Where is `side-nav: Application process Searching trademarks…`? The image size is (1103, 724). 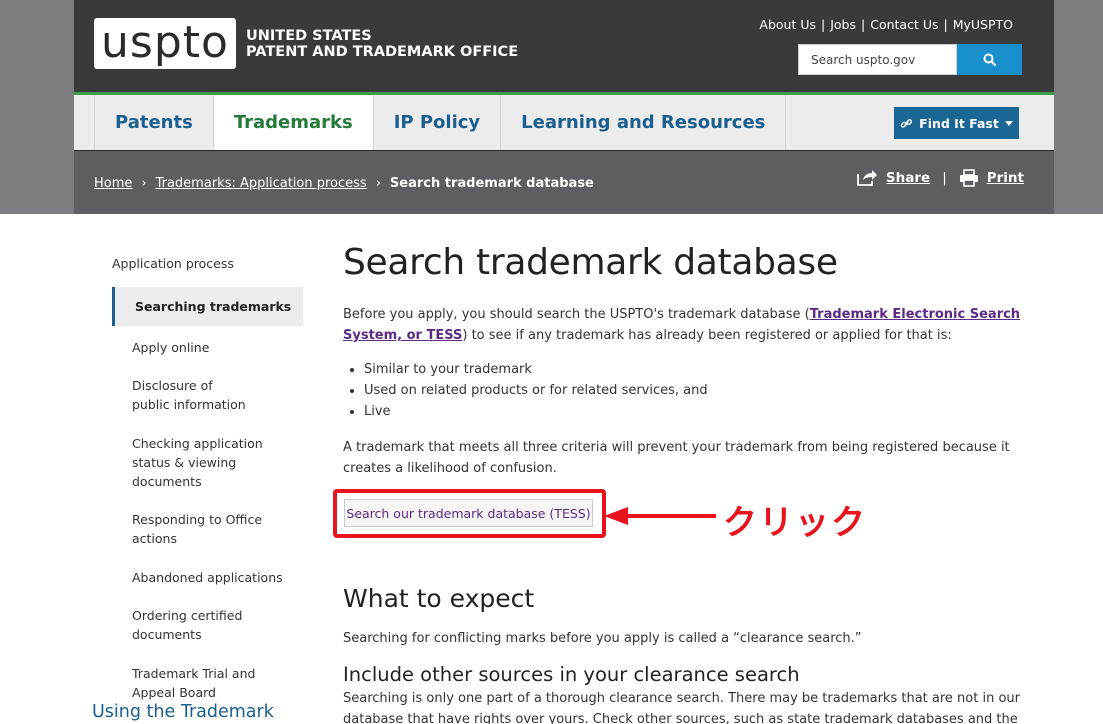 side-nav: Application process Searching trademarks… is located at coordinates (207, 476).